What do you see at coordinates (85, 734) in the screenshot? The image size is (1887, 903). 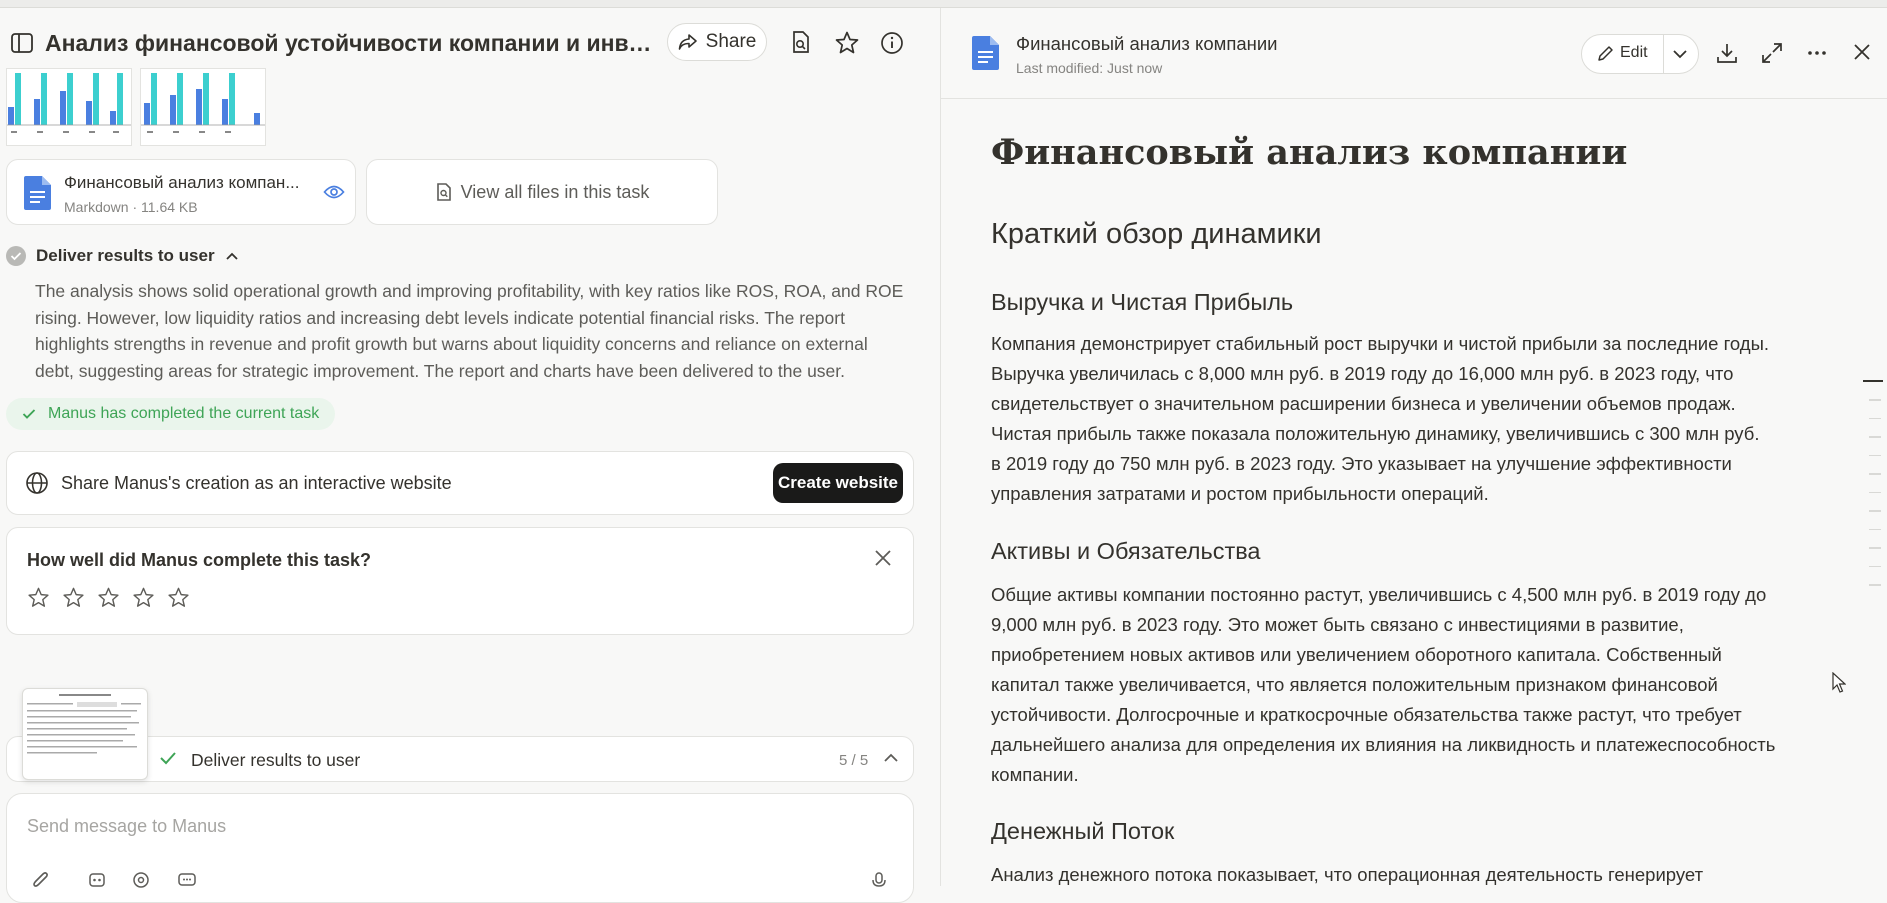 I see `document-preview-thumbnail` at bounding box center [85, 734].